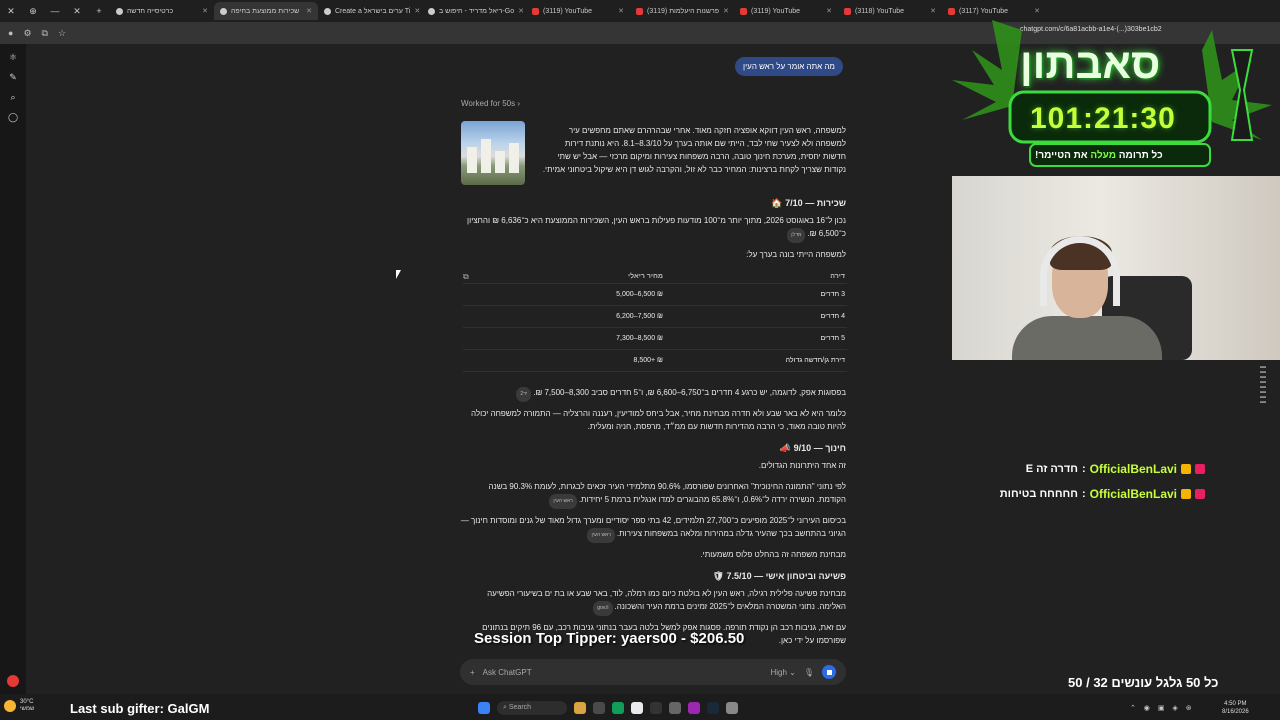 Image resolution: width=1280 pixels, height=720 pixels. I want to click on start-icon, so click(484, 708).